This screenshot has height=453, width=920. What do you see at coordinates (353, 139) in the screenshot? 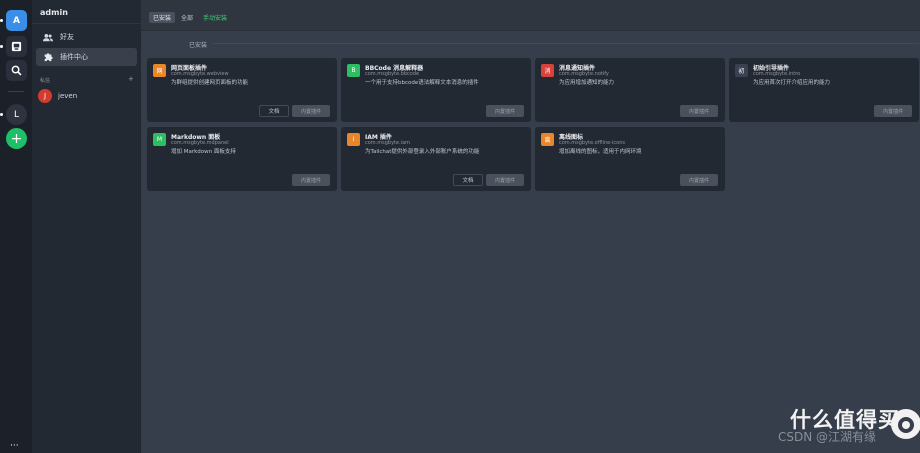
I see `plugin-icon: I` at bounding box center [353, 139].